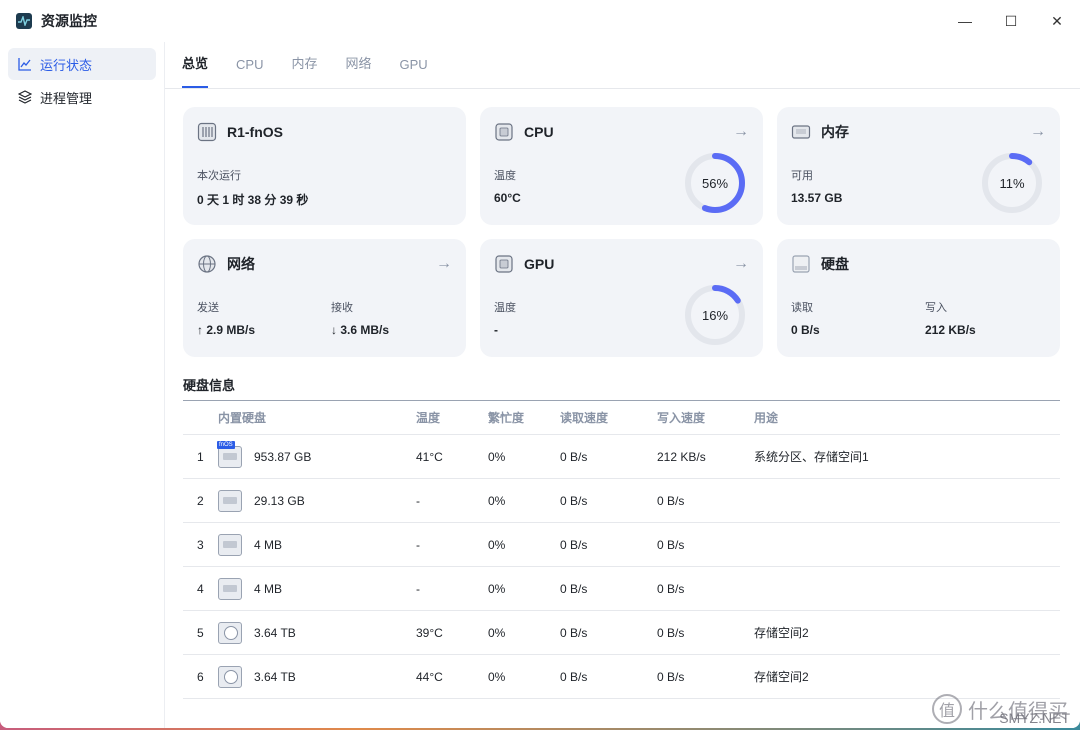 The image size is (1080, 730). What do you see at coordinates (25, 64) in the screenshot?
I see `line-chart-icon` at bounding box center [25, 64].